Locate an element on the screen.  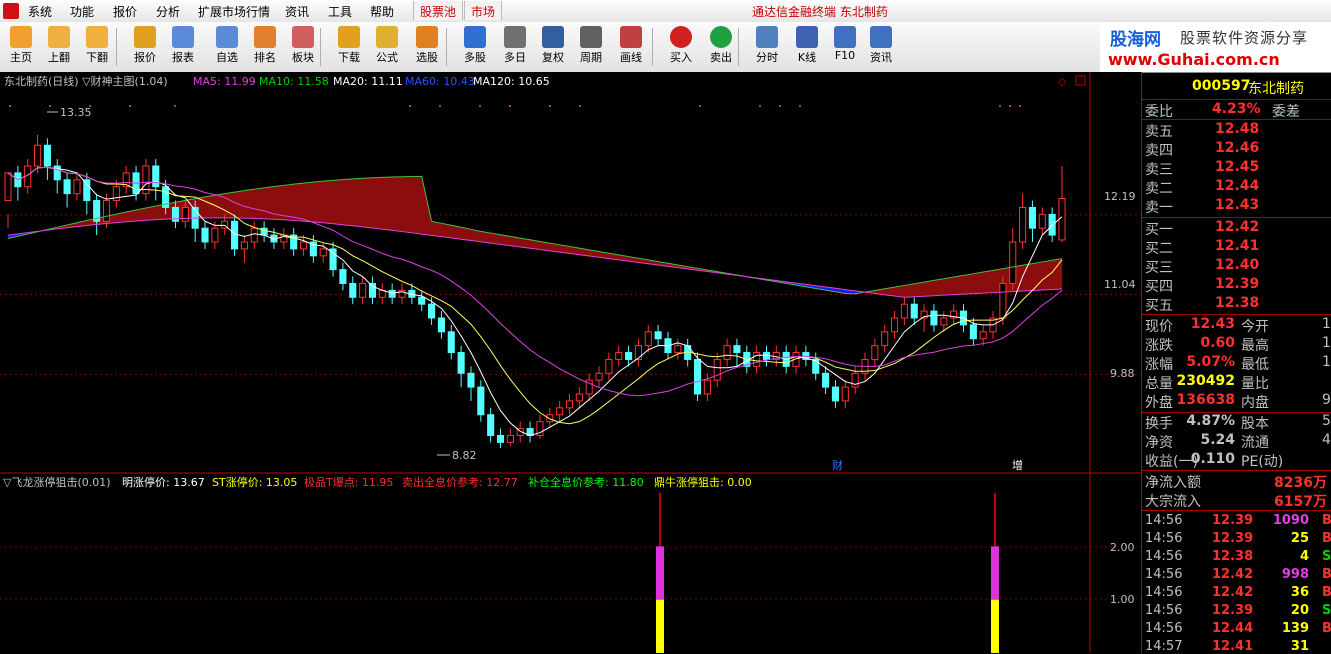
menu-function: 功能 is located at coordinates (82, 11).